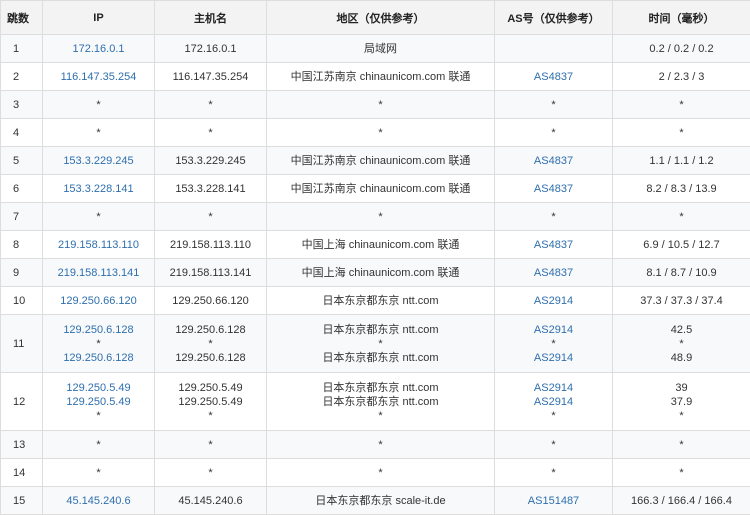 The image size is (750, 515). I want to click on region-value: 局域网, so click(380, 48).